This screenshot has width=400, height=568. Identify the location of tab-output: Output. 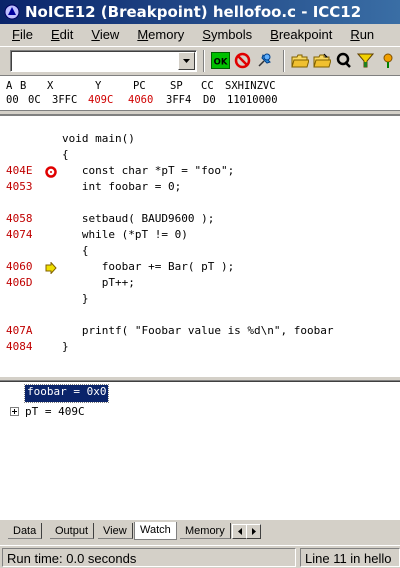
(72, 531).